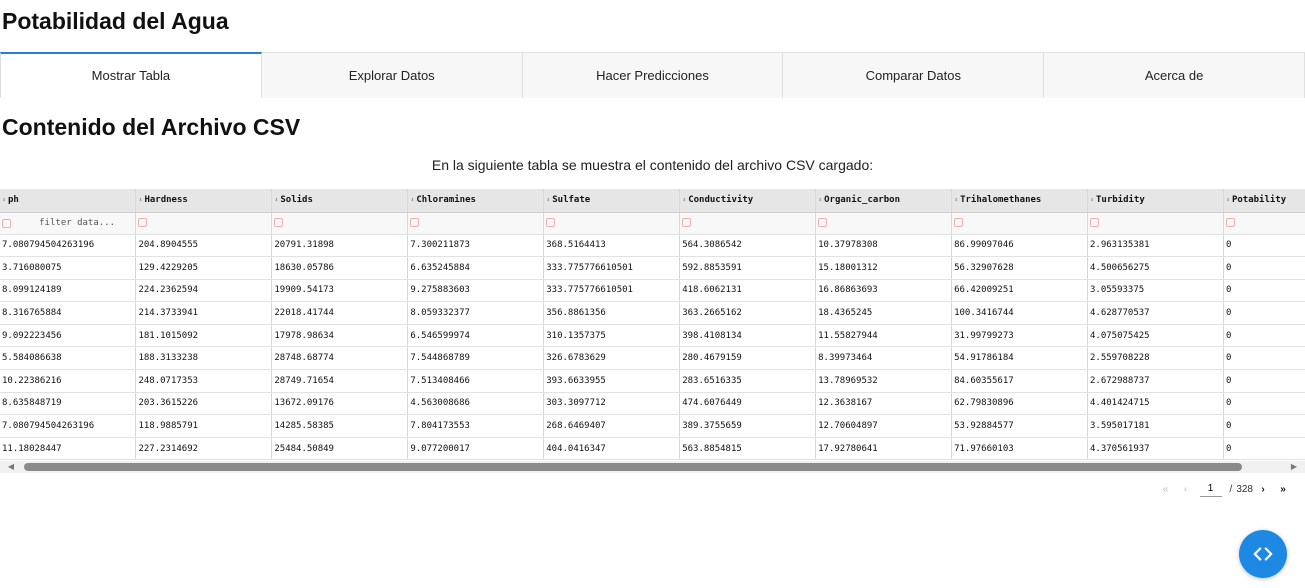 The width and height of the screenshot is (1305, 588). I want to click on table-cell: 19909.54173, so click(340, 291).